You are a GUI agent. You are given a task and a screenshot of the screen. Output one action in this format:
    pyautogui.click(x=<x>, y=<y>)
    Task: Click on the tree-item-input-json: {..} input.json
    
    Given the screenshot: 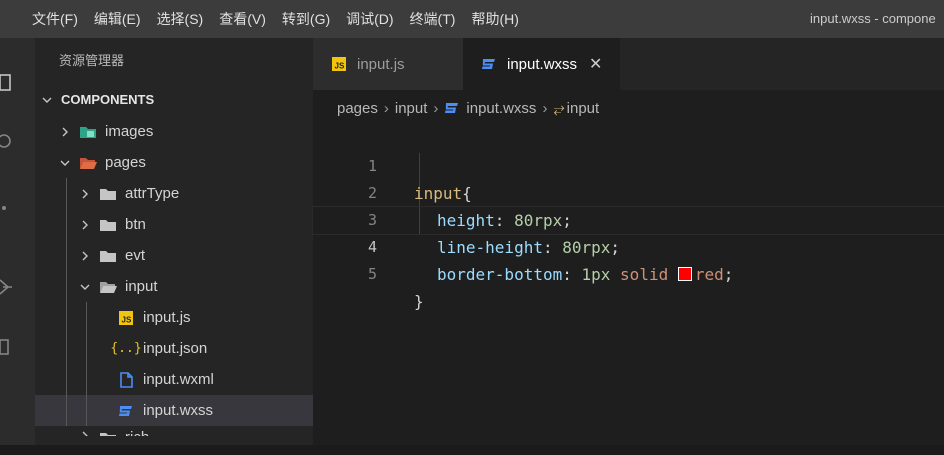 What is the action you would take?
    pyautogui.click(x=174, y=348)
    